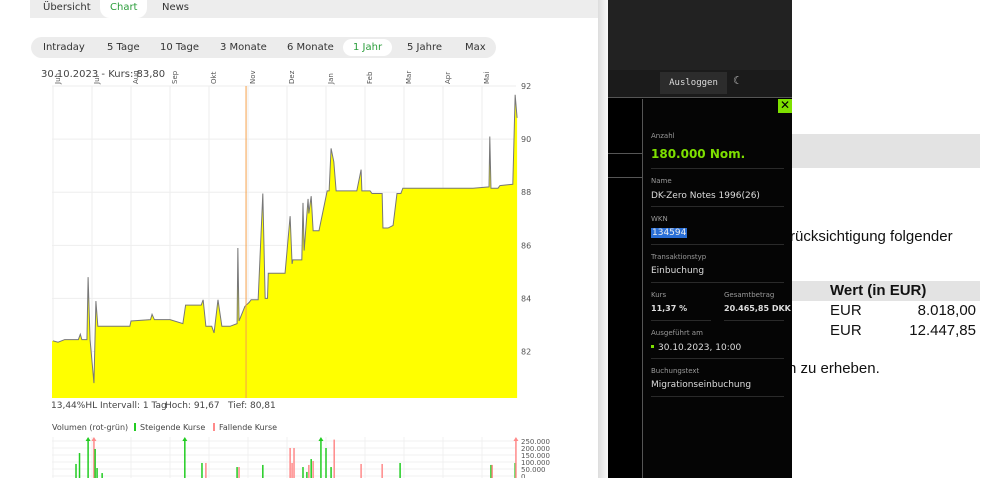  I want to click on stat-low: Tief: 80,81, so click(252, 406).